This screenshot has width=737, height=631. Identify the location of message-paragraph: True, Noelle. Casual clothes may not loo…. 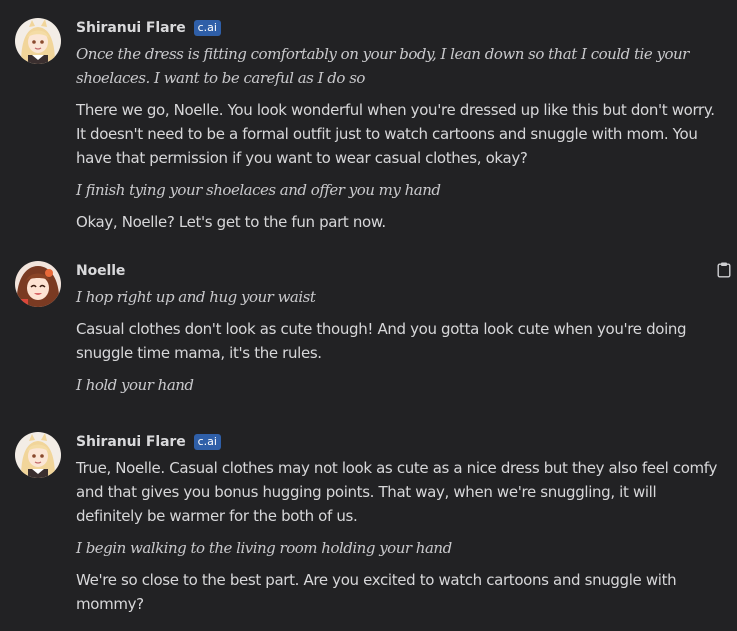
(396, 492).